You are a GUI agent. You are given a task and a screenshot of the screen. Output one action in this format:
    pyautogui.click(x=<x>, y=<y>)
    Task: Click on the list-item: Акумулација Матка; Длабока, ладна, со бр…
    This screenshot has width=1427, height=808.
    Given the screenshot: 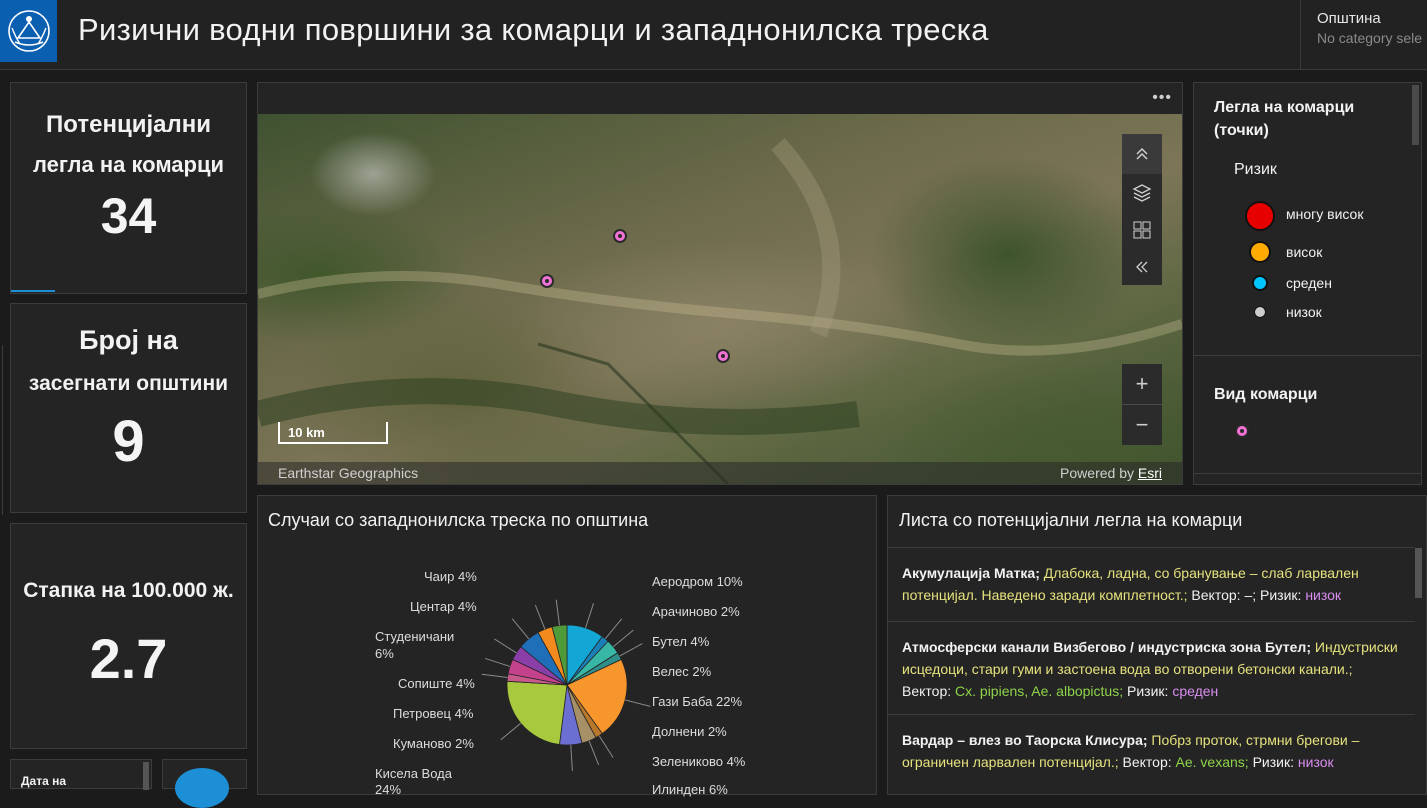 What is the action you would take?
    pyautogui.click(x=1151, y=584)
    